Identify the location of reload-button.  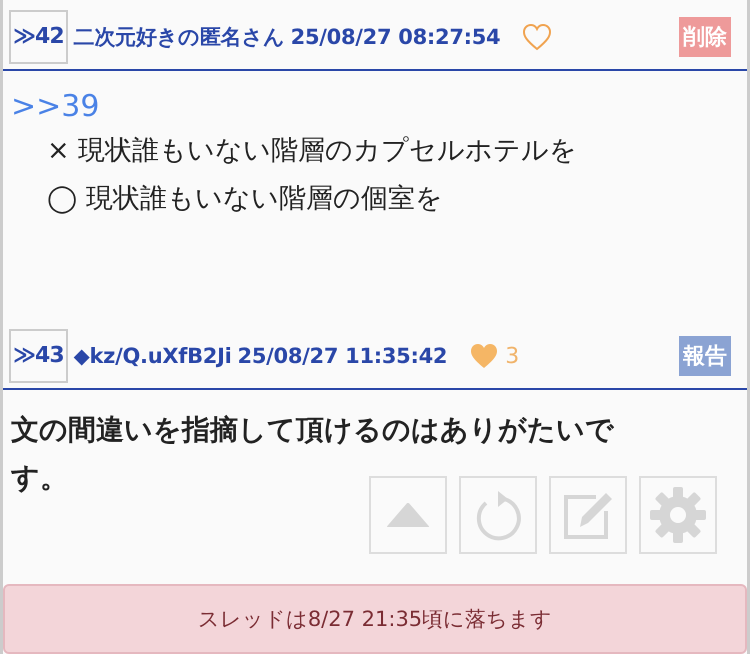
(498, 515).